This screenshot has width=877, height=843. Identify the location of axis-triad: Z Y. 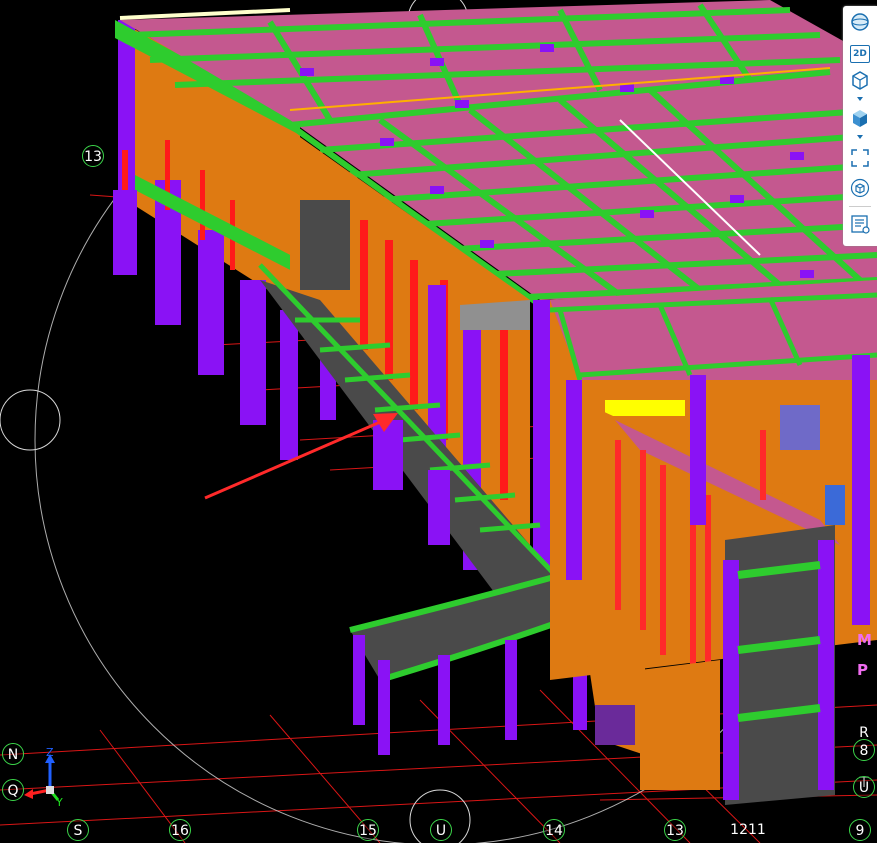
(48, 781).